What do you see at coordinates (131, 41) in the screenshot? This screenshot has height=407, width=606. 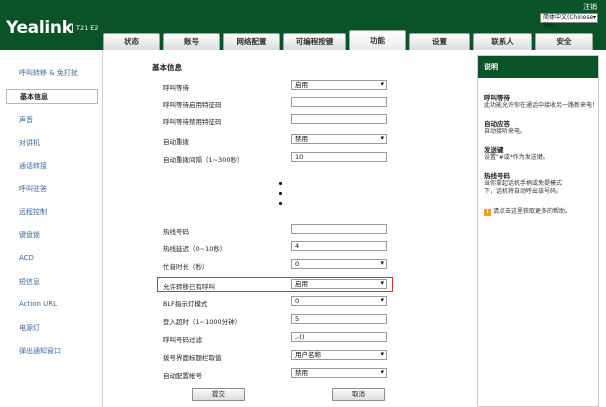 I see `tab-status: 状态` at bounding box center [131, 41].